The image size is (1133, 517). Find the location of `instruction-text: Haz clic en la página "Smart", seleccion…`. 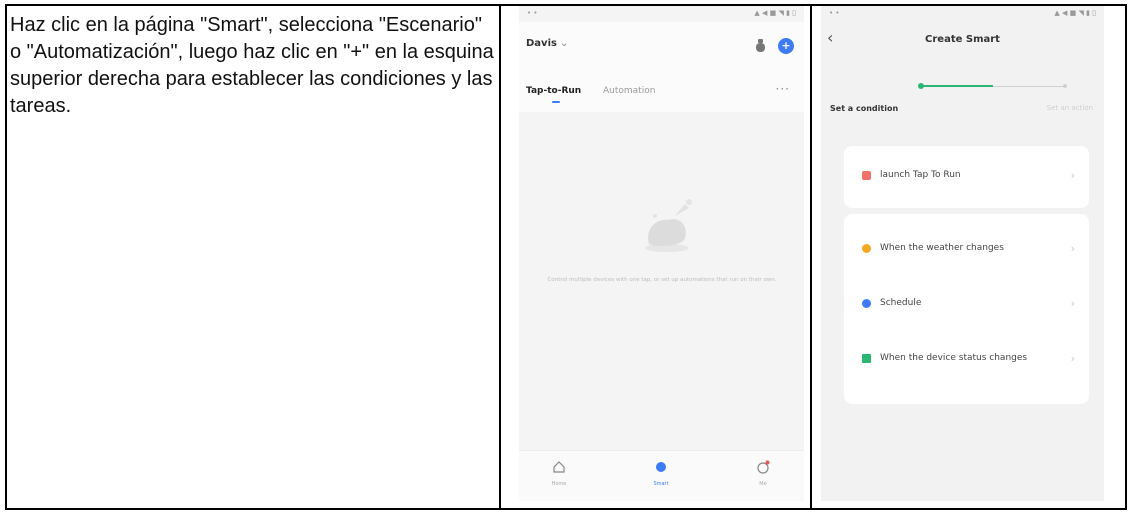

instruction-text: Haz clic en la página "Smart", seleccion… is located at coordinates (252, 65).